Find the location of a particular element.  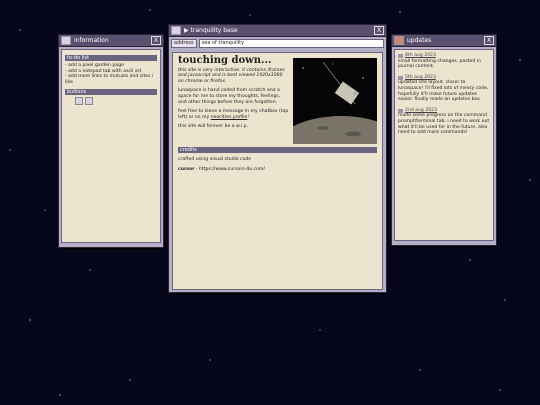

main-titlebar: ▶ tranquility base X is located at coordinates (277, 31).